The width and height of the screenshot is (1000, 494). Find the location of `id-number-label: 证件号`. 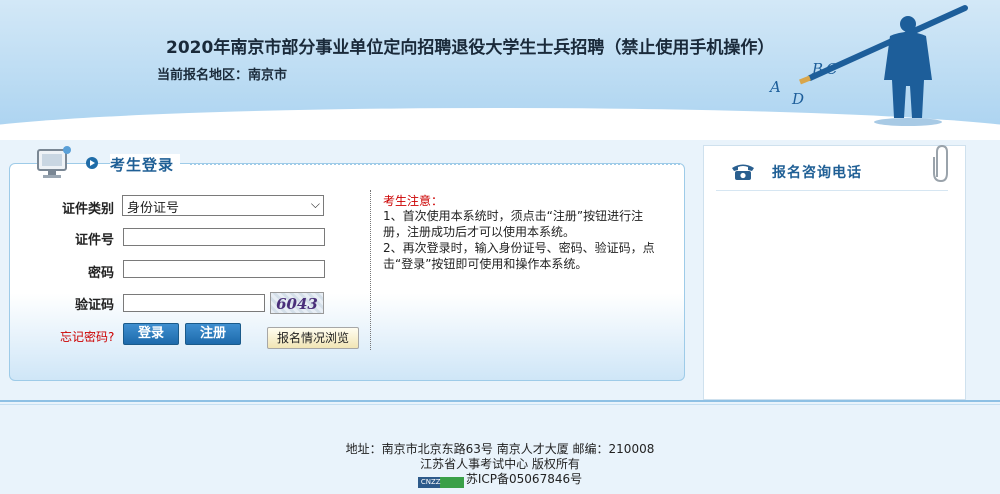

id-number-label: 证件号 is located at coordinates (94, 240).